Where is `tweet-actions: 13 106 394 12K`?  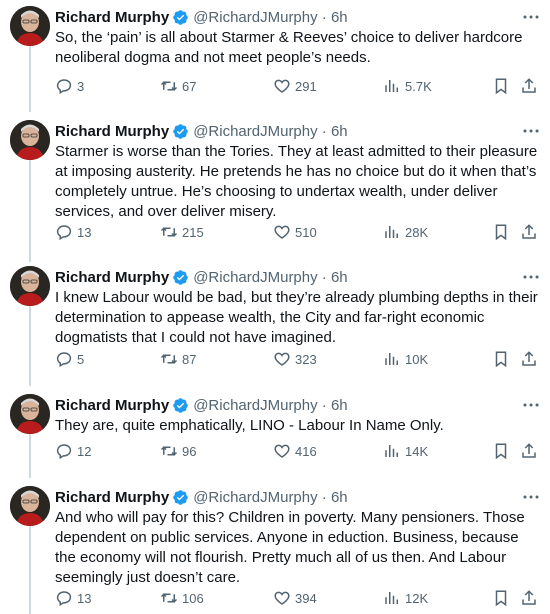
tweet-actions: 13 106 394 12K is located at coordinates (297, 598).